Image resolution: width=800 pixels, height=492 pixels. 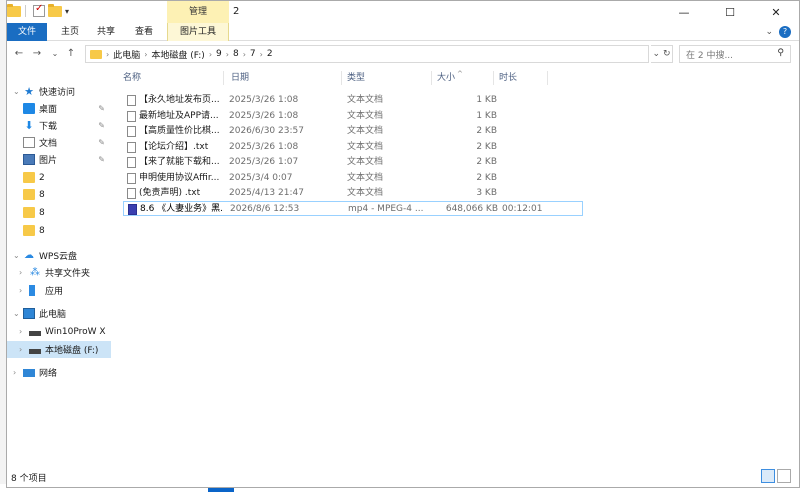 What do you see at coordinates (59, 313) in the screenshot?
I see `nav-this-pc: ⌄ 此电脑` at bounding box center [59, 313].